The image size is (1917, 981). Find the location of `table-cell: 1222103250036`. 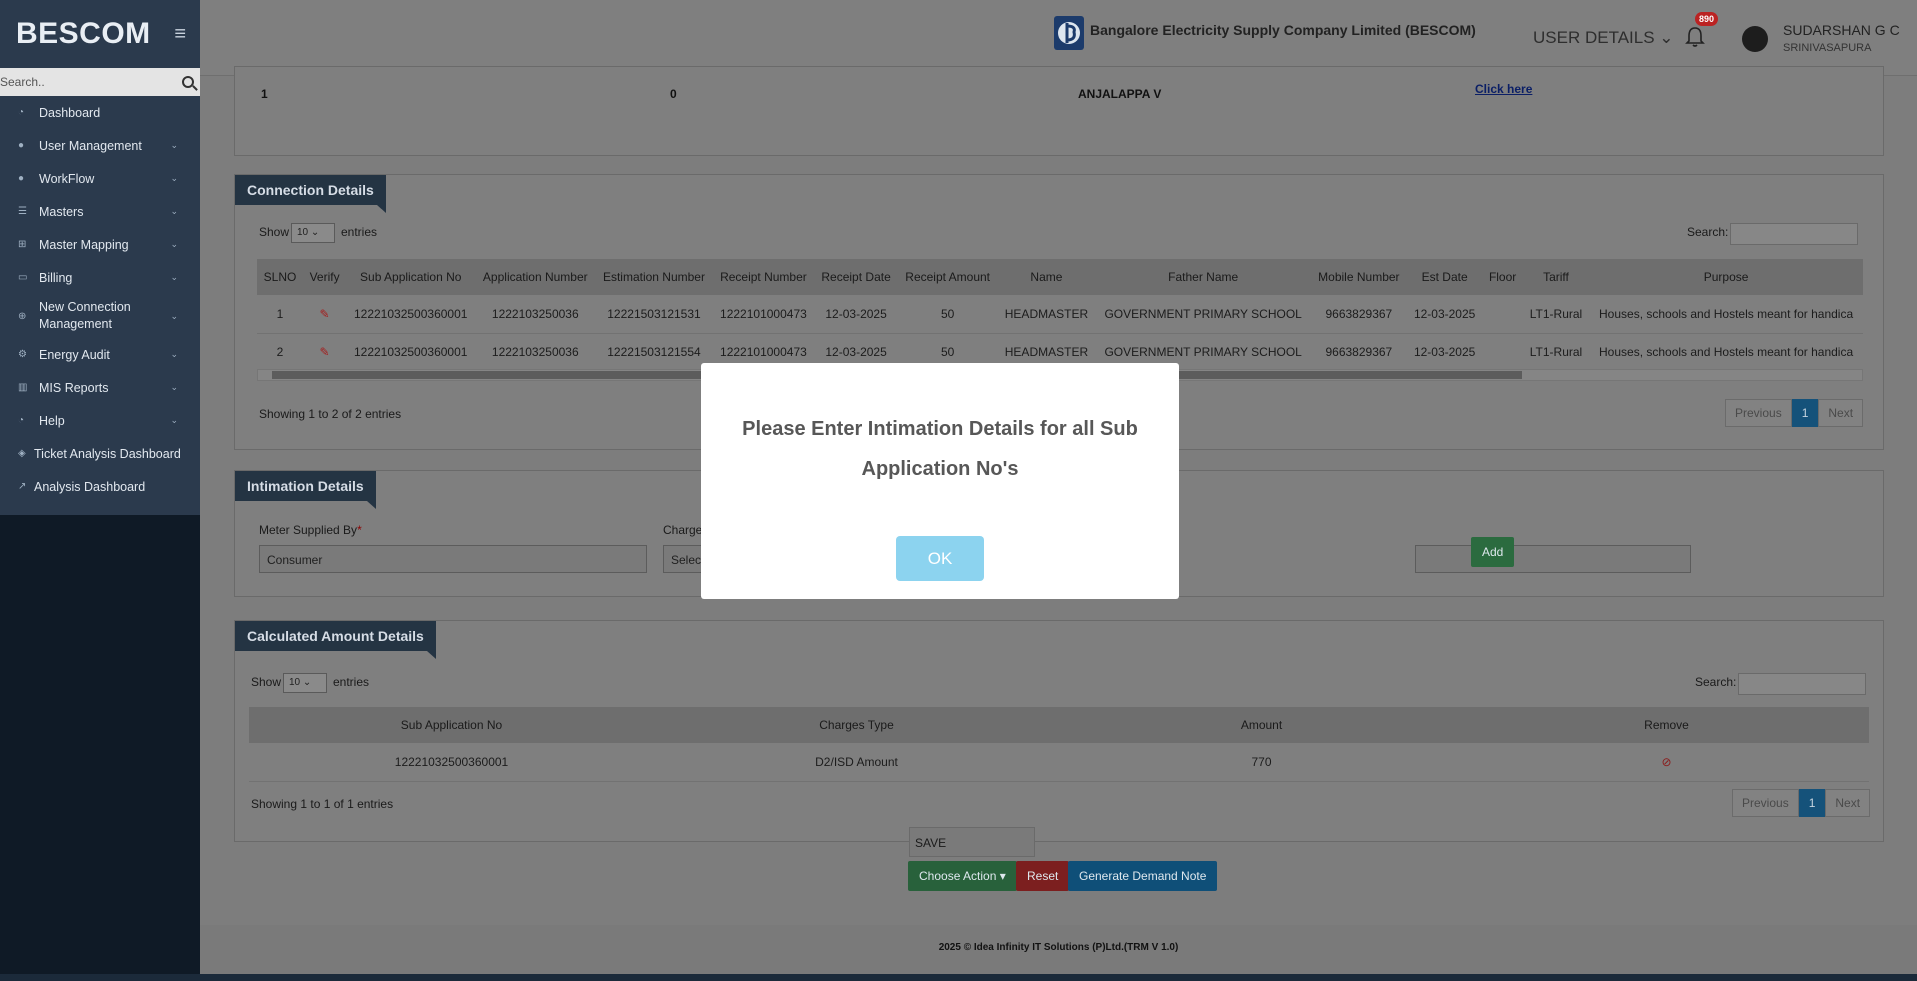

table-cell: 1222103250036 is located at coordinates (535, 352).